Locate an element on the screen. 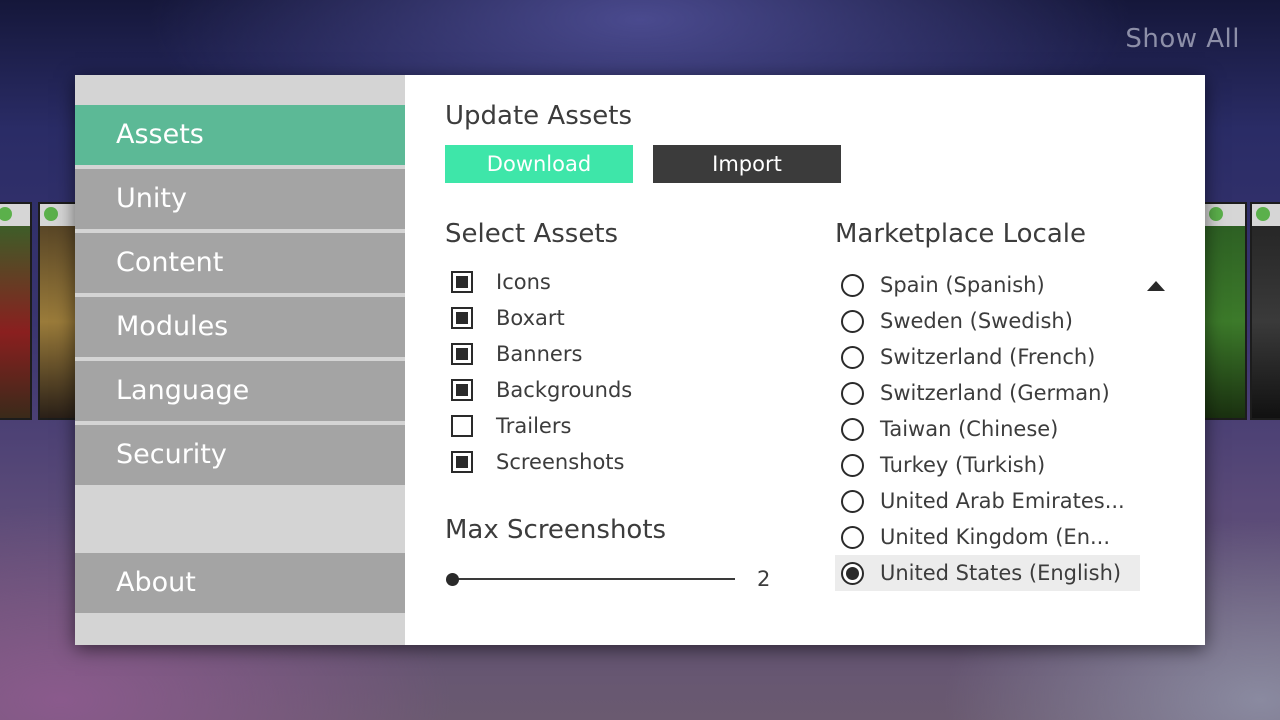  locale-label: Turkey (Turkish) is located at coordinates (963, 465).